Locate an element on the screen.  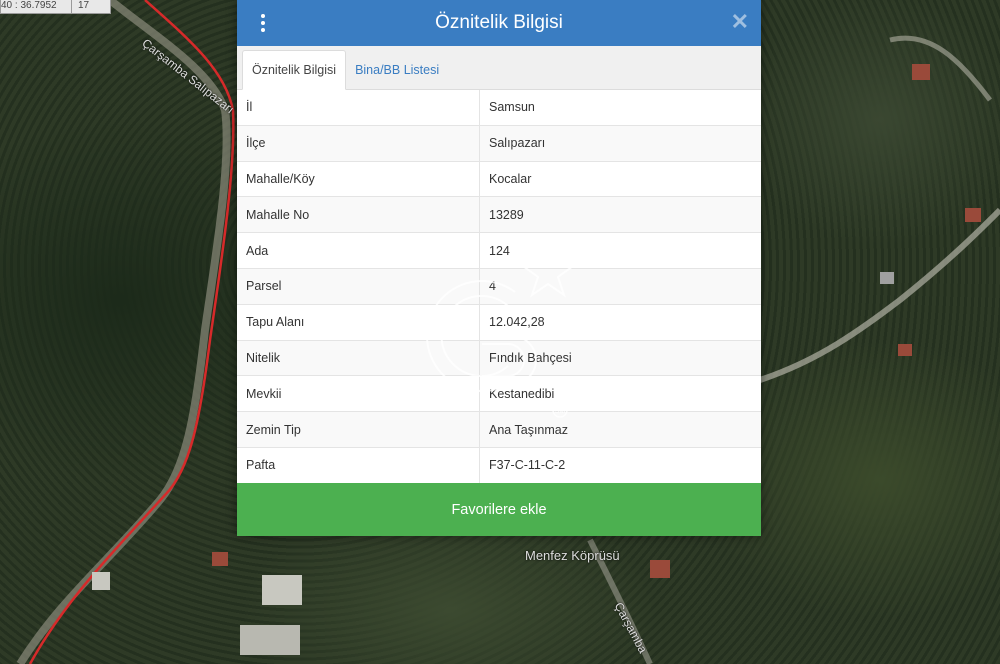
table-row: Mahalle No 13289 is located at coordinates (499, 215).